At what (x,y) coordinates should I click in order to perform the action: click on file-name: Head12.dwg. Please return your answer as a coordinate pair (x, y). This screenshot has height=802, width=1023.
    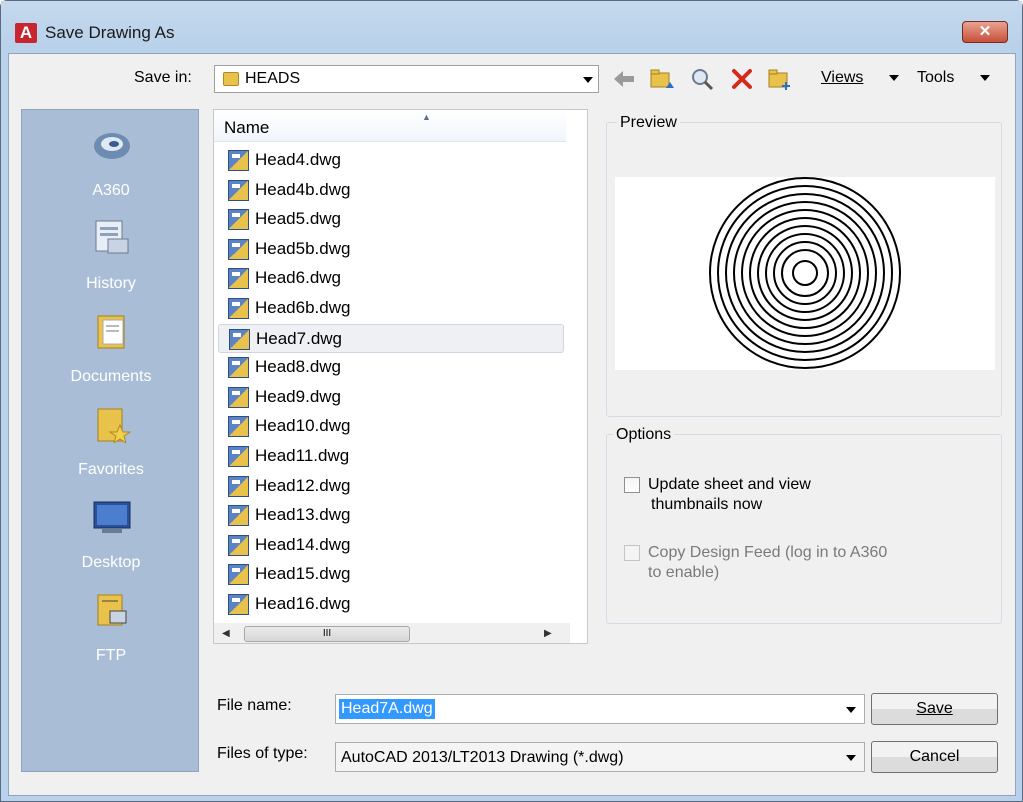
    Looking at the image, I should click on (303, 485).